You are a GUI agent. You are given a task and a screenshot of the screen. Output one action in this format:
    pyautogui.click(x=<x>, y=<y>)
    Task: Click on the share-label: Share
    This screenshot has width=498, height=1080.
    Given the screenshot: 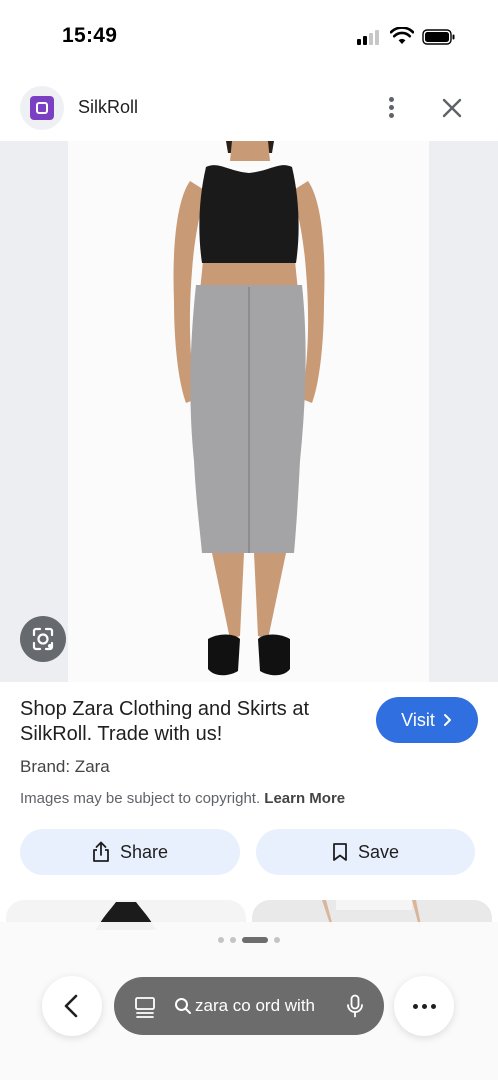 What is the action you would take?
    pyautogui.click(x=144, y=851)
    